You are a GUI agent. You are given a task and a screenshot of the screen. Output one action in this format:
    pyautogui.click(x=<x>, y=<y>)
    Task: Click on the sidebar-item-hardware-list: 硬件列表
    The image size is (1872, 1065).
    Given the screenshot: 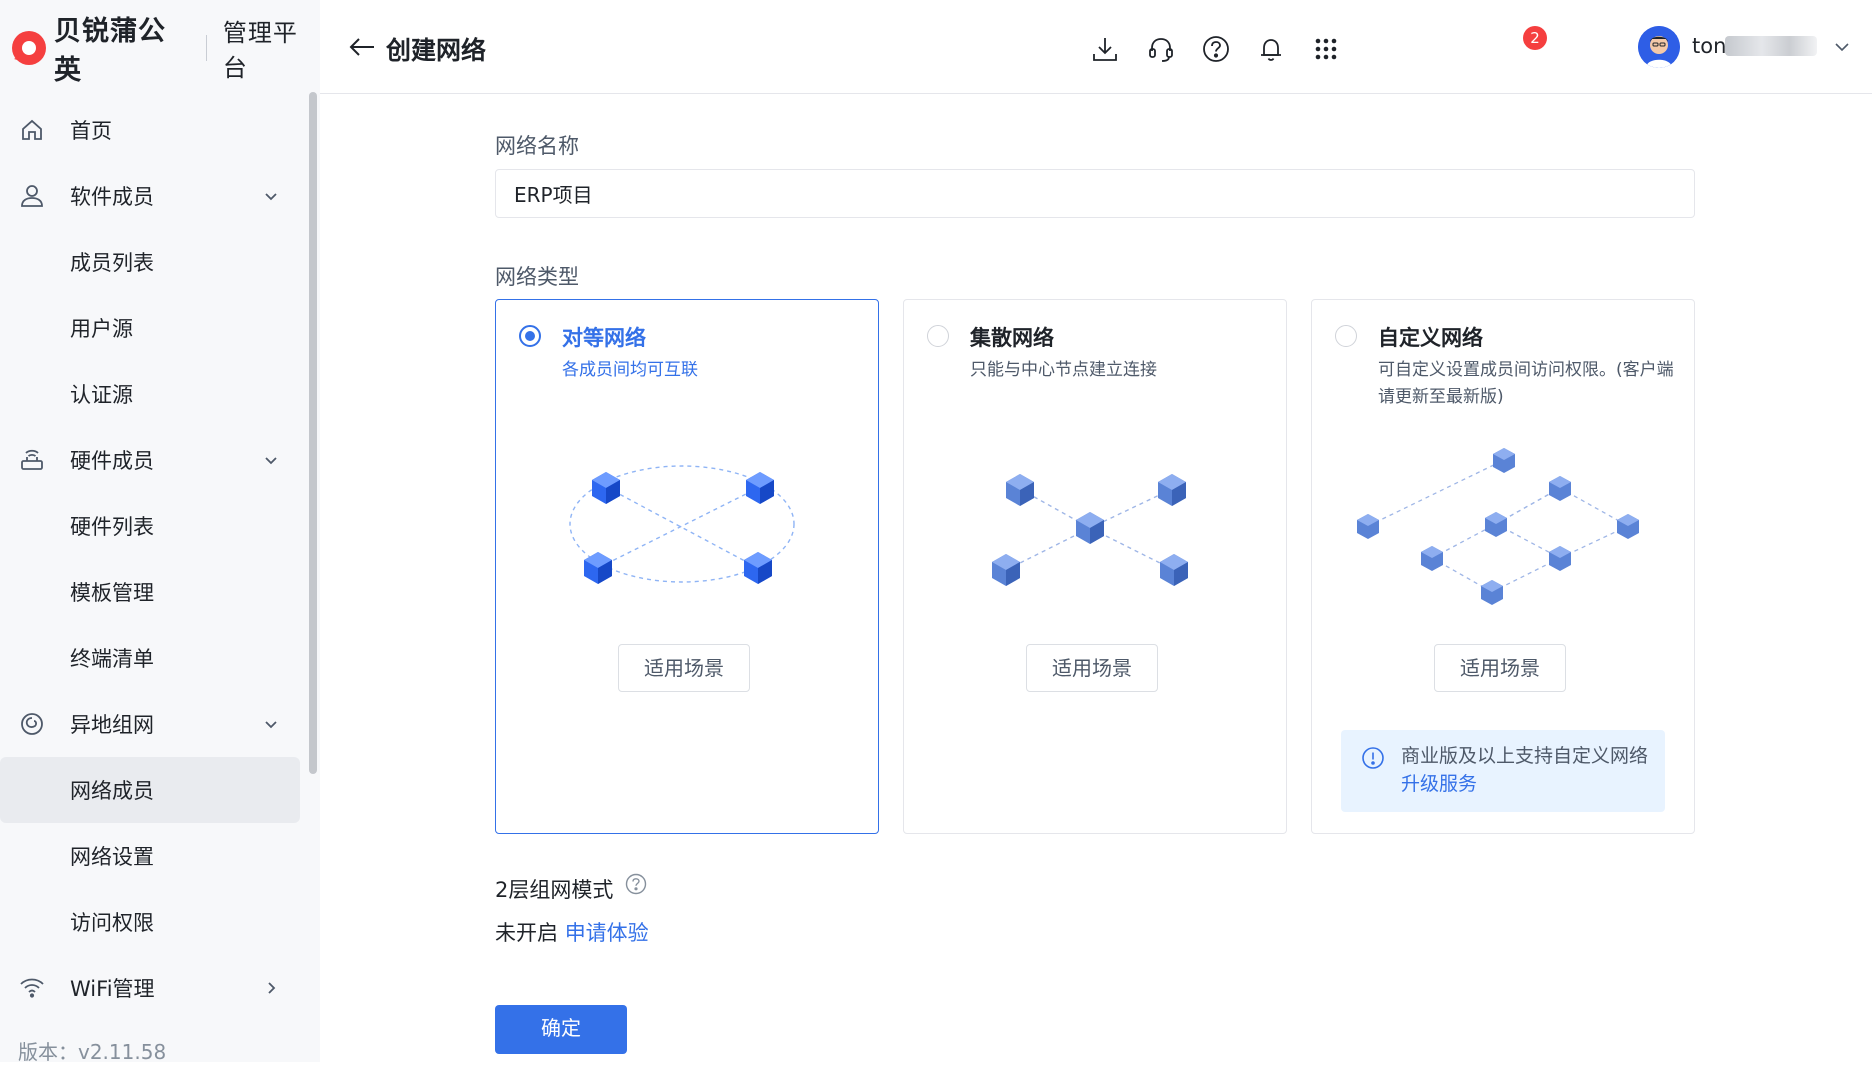 What is the action you would take?
    pyautogui.click(x=150, y=526)
    